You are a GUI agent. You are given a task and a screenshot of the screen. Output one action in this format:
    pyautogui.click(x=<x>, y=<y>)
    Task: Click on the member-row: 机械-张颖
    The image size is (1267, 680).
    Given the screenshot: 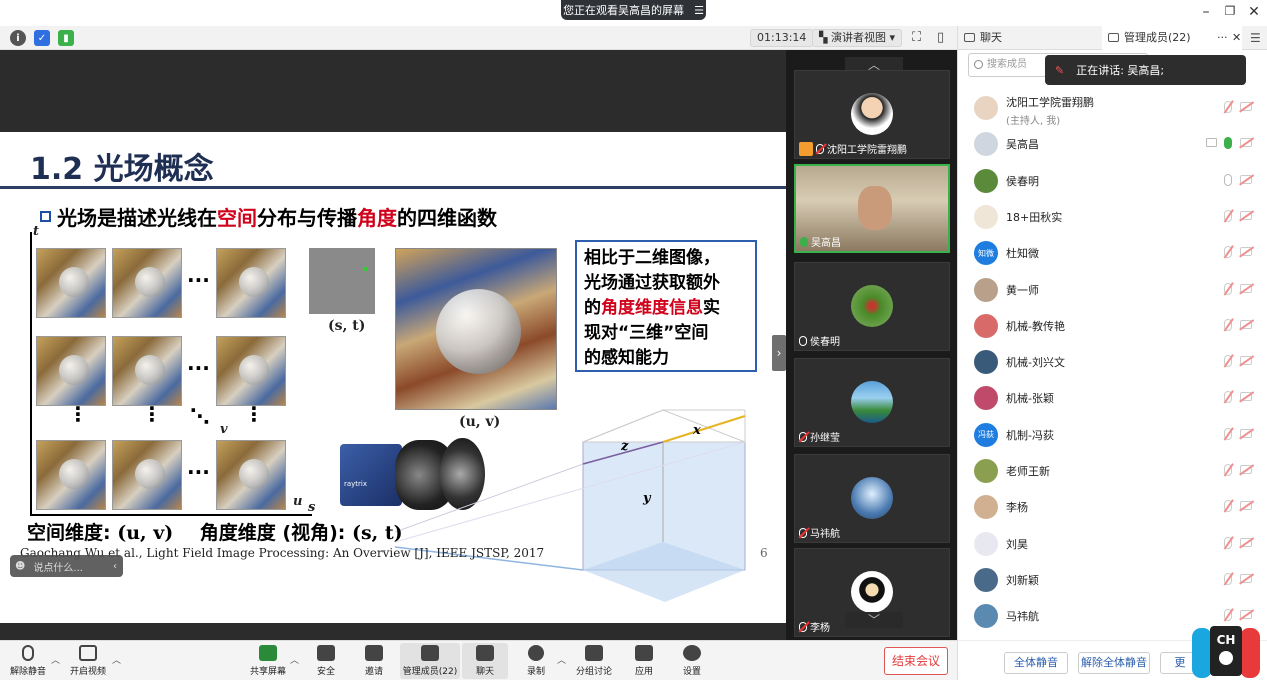 What is the action you would take?
    pyautogui.click(x=1110, y=398)
    